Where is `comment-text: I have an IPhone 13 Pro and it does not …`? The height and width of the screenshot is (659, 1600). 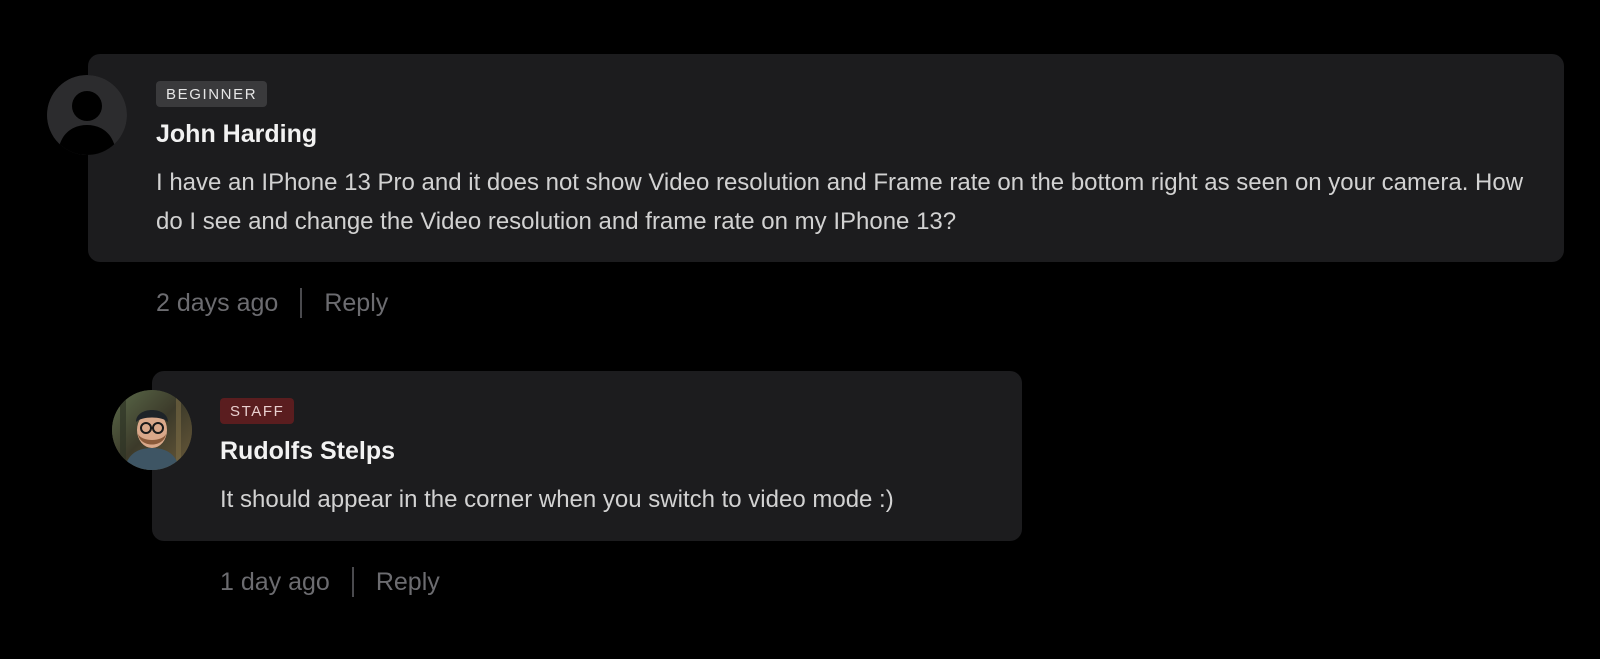 comment-text: I have an IPhone 13 Pro and it does not … is located at coordinates (840, 202).